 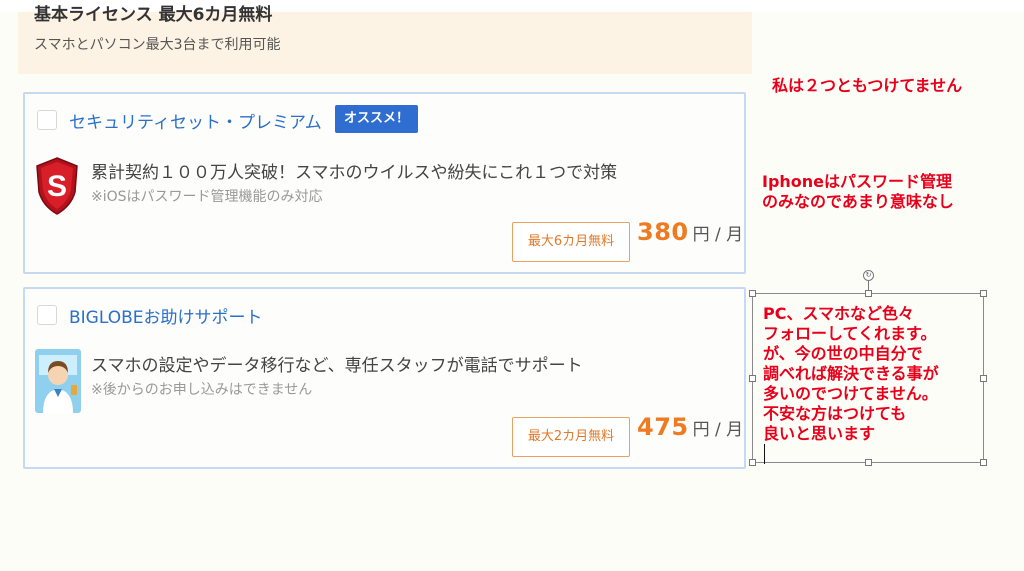 I want to click on price-value: 475, so click(x=663, y=427).